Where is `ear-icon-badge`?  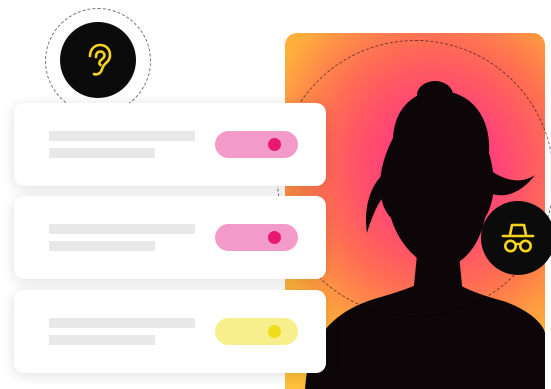
ear-icon-badge is located at coordinates (98, 60).